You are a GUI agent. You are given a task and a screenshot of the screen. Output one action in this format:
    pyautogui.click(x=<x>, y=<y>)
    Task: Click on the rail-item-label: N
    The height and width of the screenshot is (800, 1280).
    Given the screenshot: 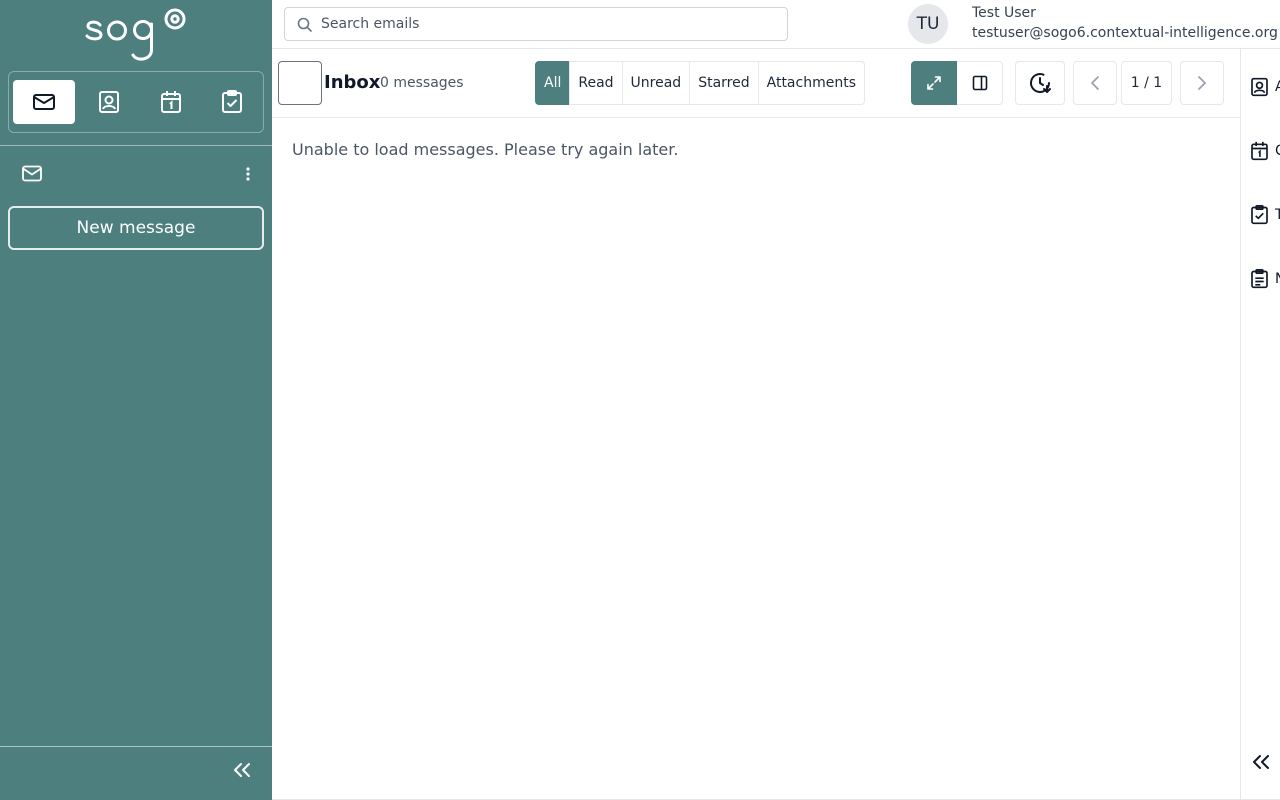 What is the action you would take?
    pyautogui.click(x=1277, y=279)
    